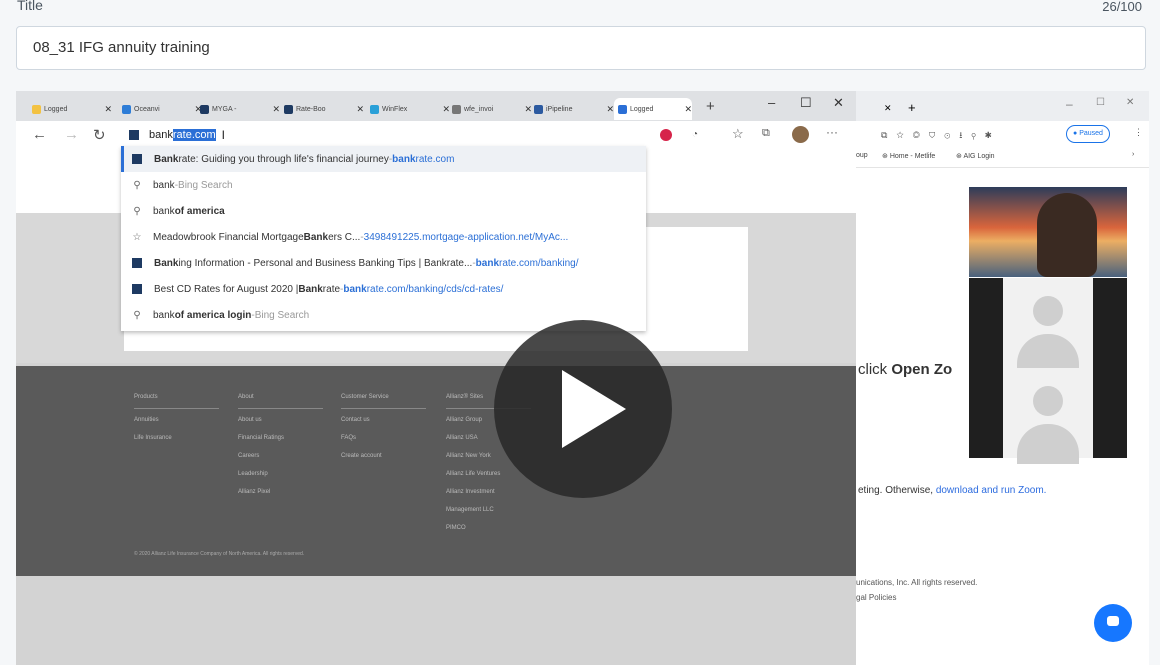  I want to click on play-button, so click(583, 409).